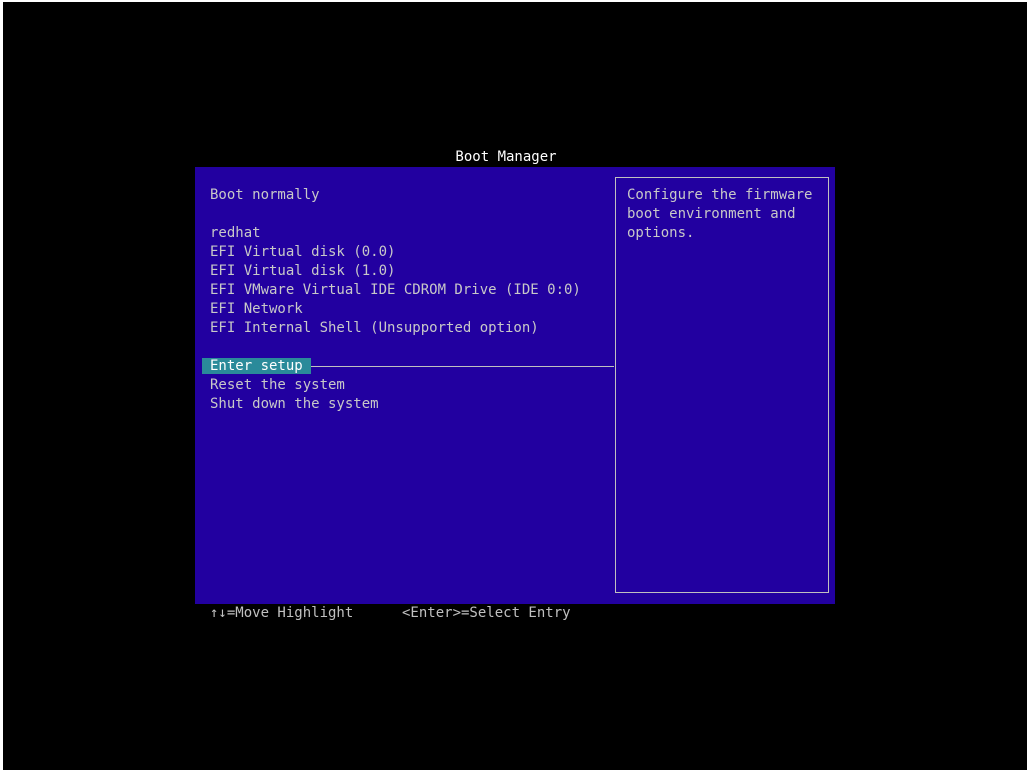 The height and width of the screenshot is (774, 1031). What do you see at coordinates (395, 252) in the screenshot?
I see `menu-item-efi-virtual-disk-0: EFI Virtual disk (0.0)` at bounding box center [395, 252].